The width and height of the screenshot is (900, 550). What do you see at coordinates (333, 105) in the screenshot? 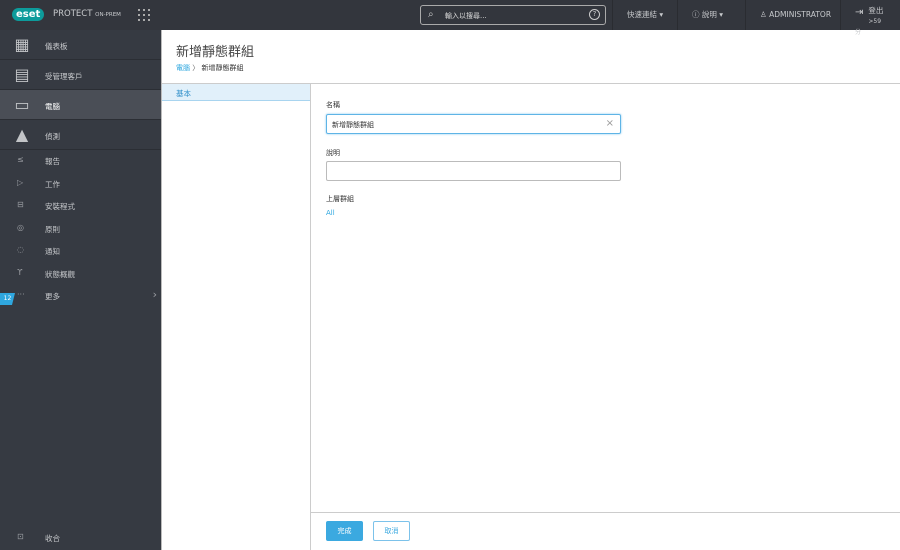
I see `name-label: 名稱` at bounding box center [333, 105].